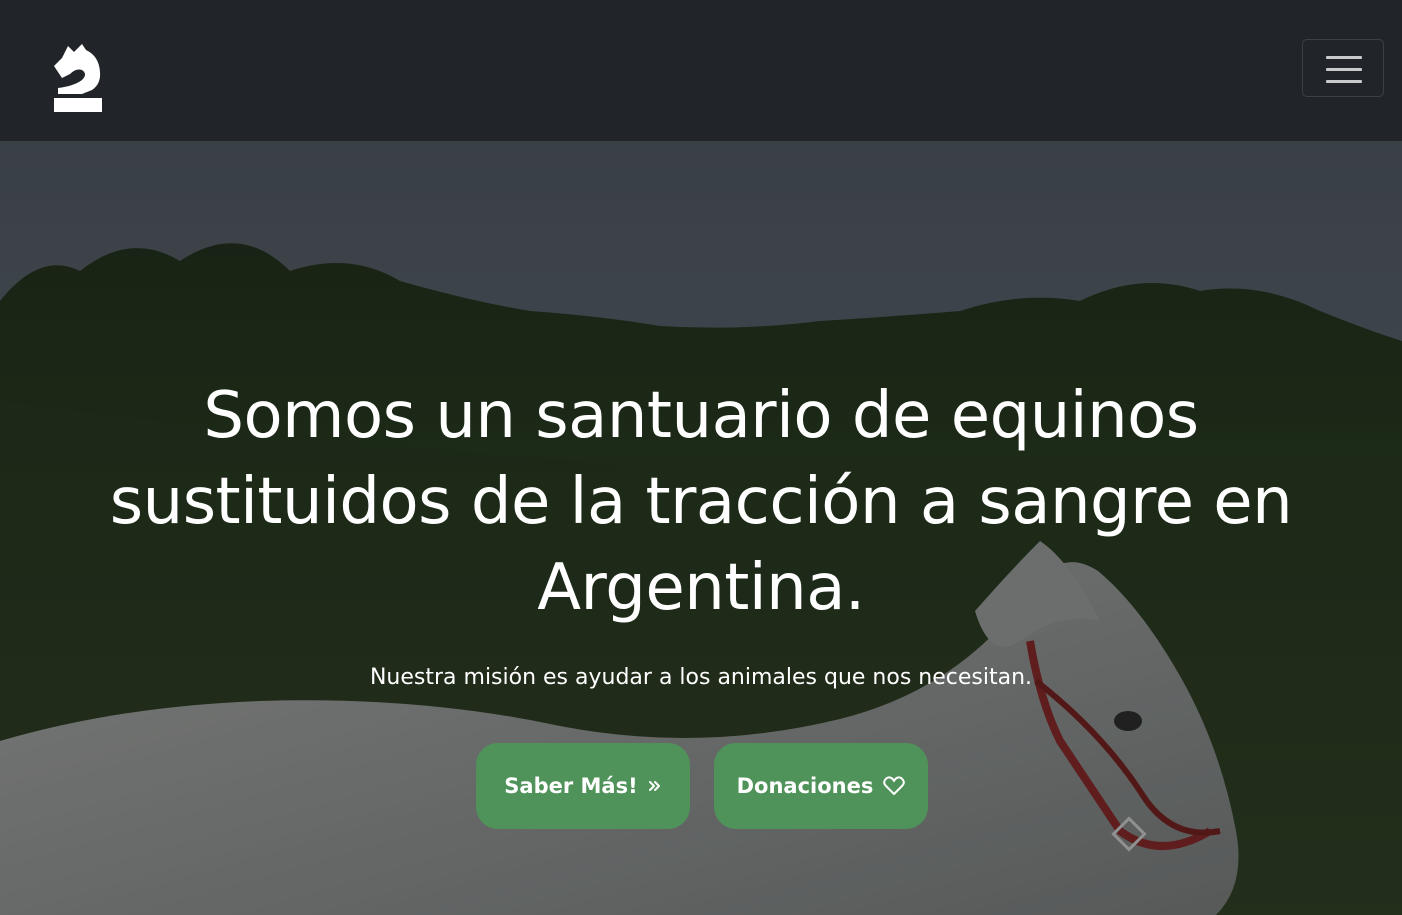  What do you see at coordinates (571, 786) in the screenshot?
I see `saber-mas-label: Saber Más!` at bounding box center [571, 786].